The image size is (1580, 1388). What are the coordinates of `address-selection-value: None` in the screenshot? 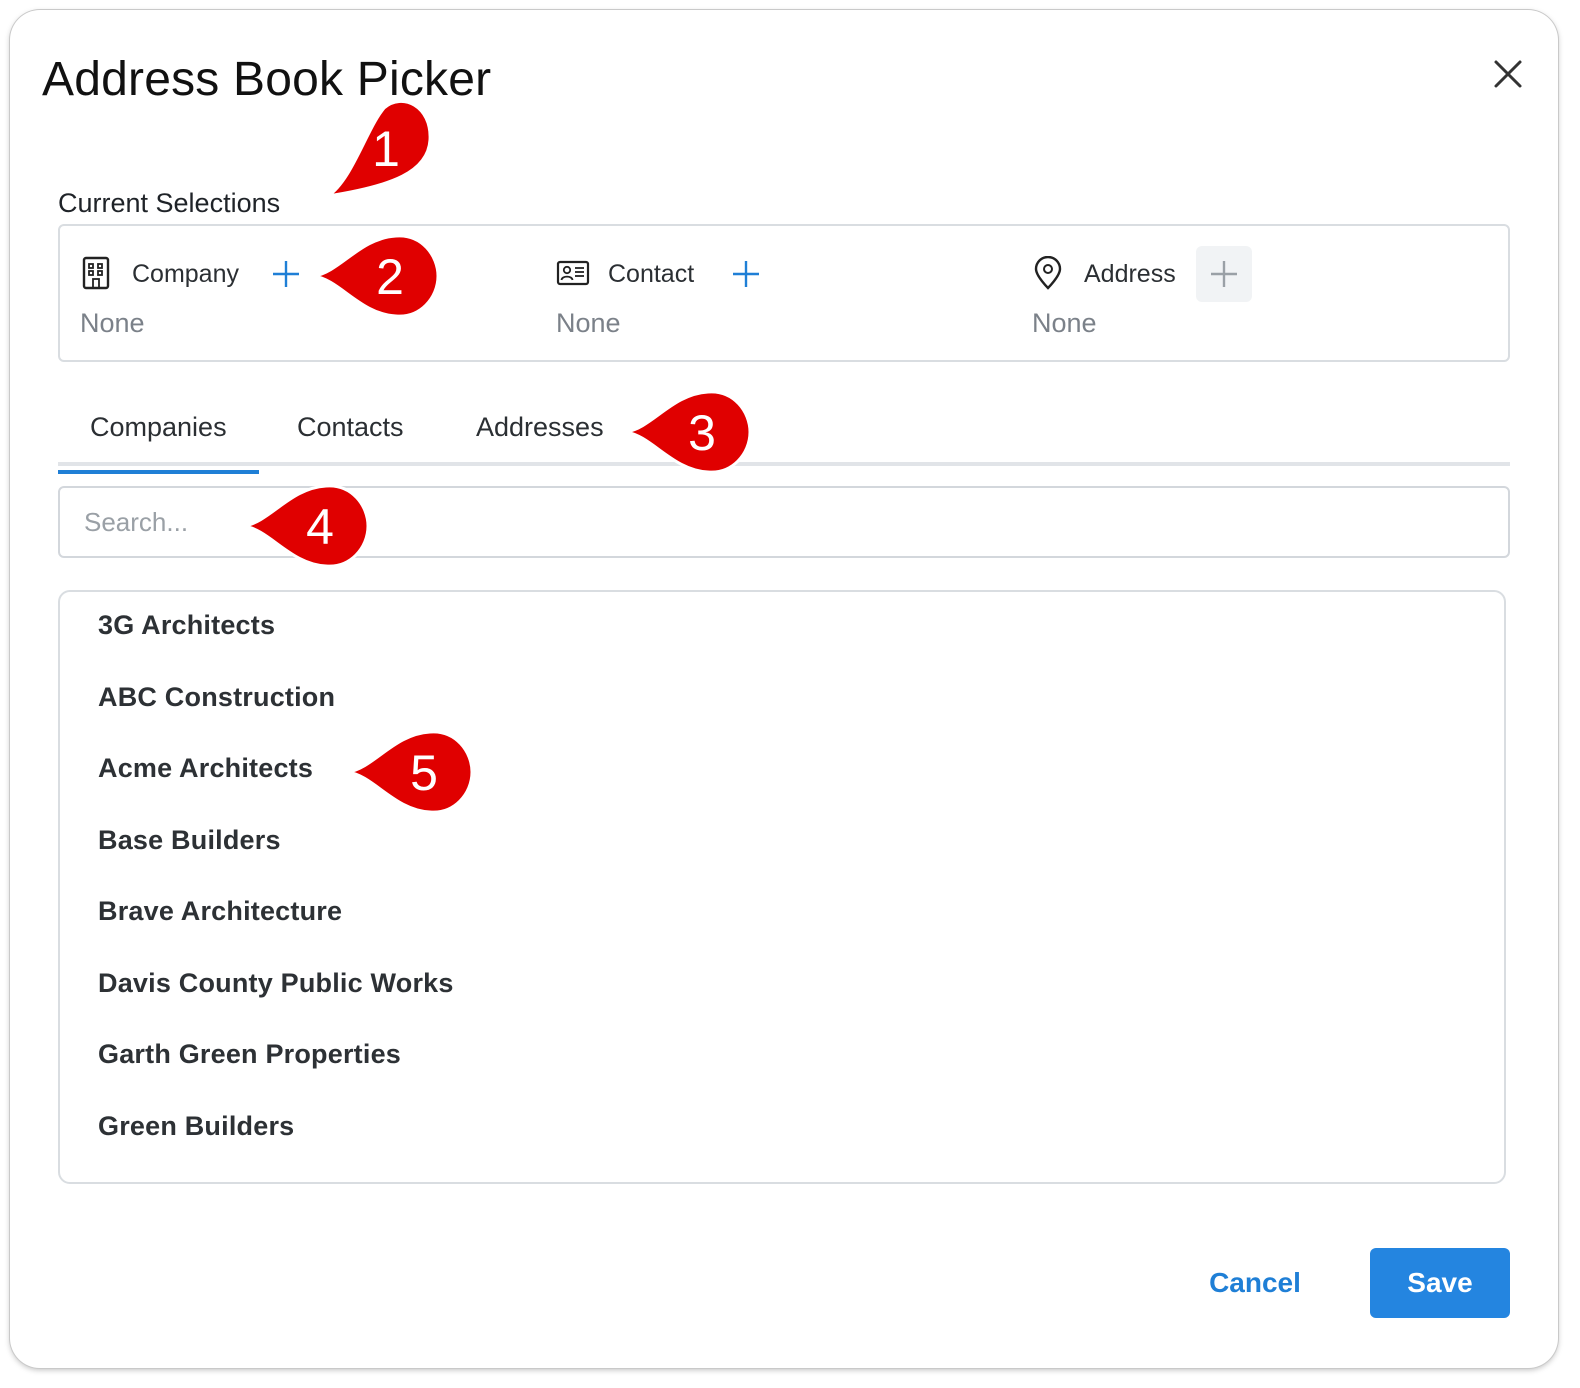 It's located at (1064, 323).